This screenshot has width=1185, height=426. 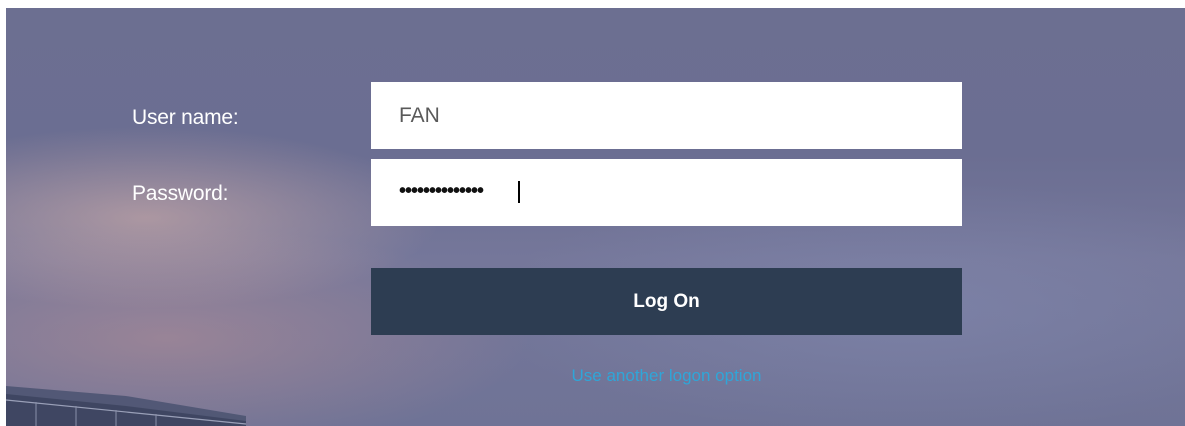 What do you see at coordinates (441, 191) in the screenshot?
I see `password-masked-value: ••••••••••••••` at bounding box center [441, 191].